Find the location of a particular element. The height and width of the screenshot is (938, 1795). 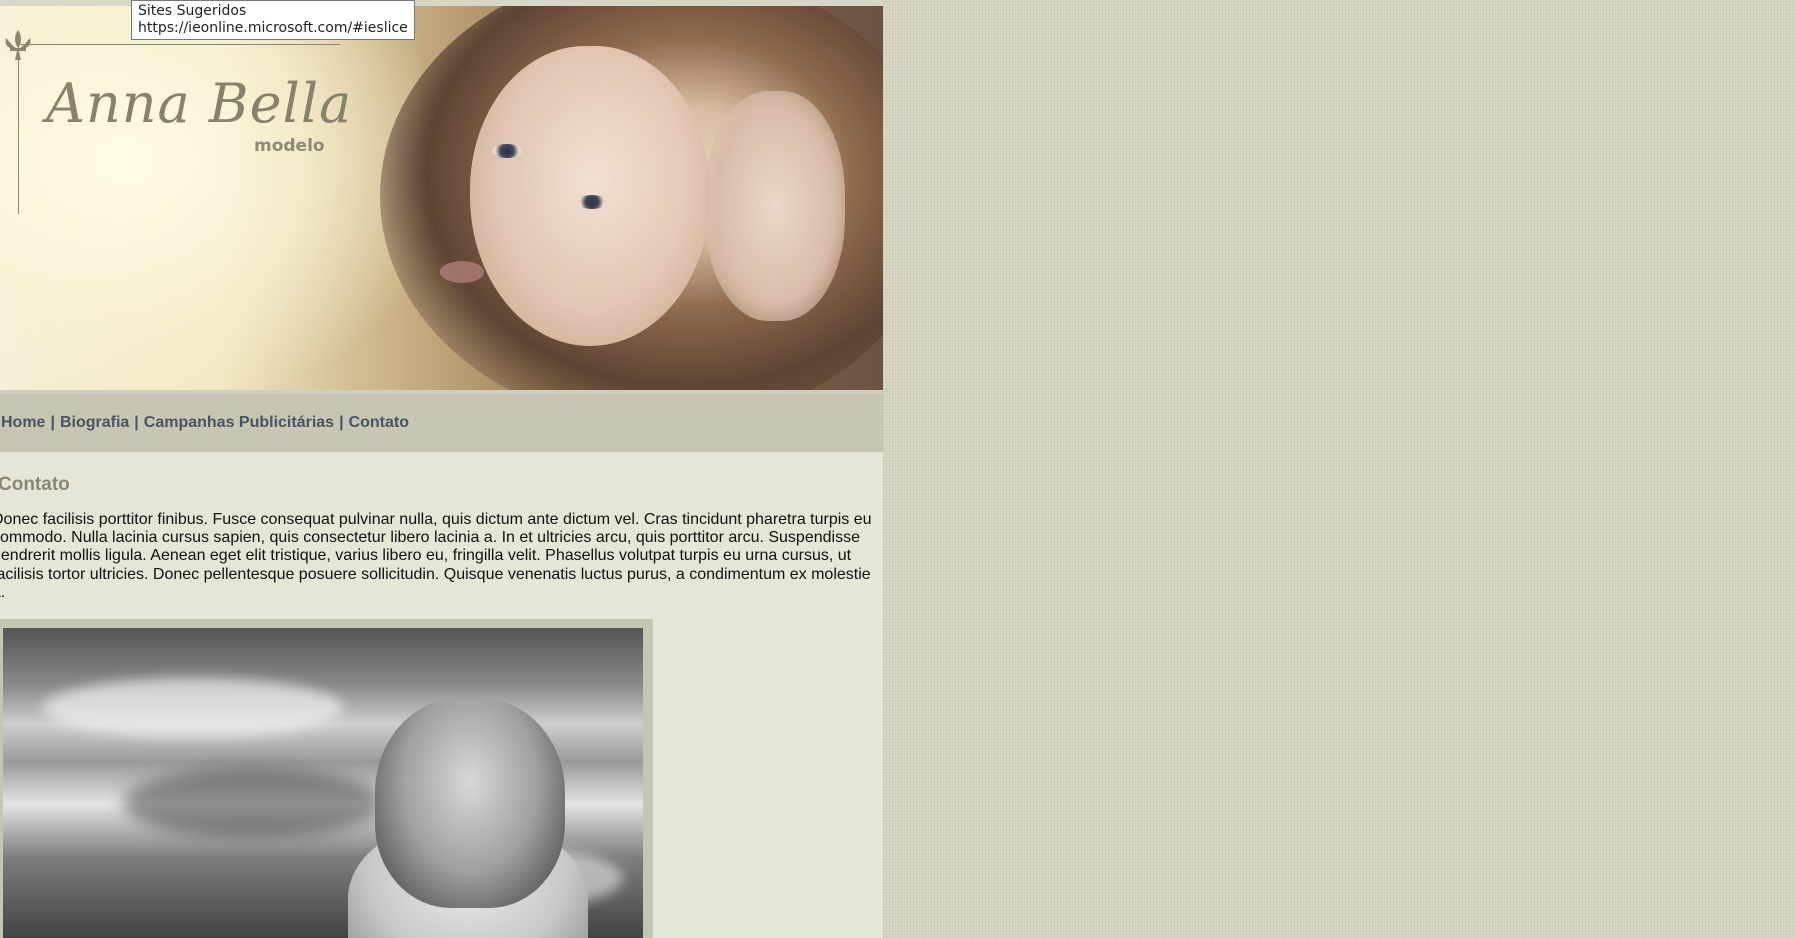

page-title: Contato is located at coordinates (35, 484).